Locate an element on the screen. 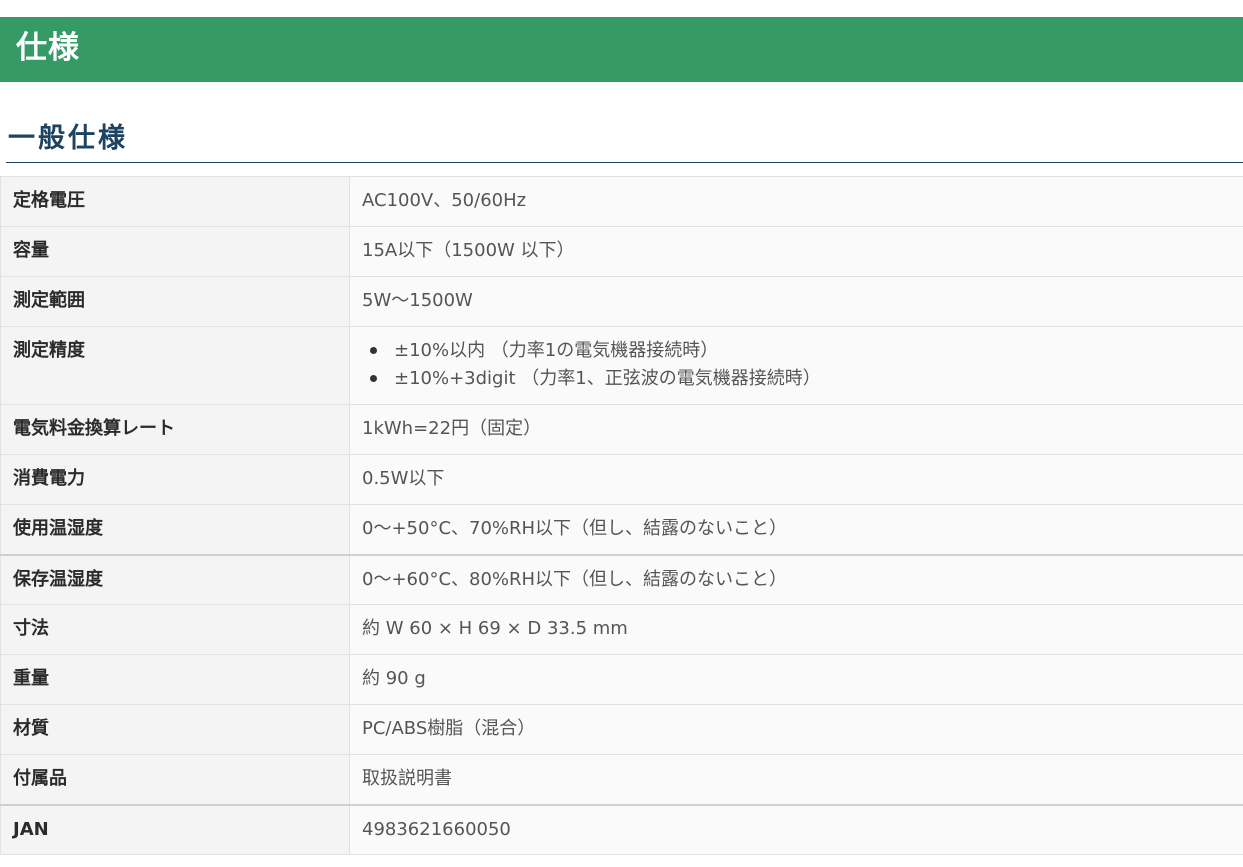 This screenshot has height=867, width=1243. spec-label: 保存温湿度 is located at coordinates (175, 579).